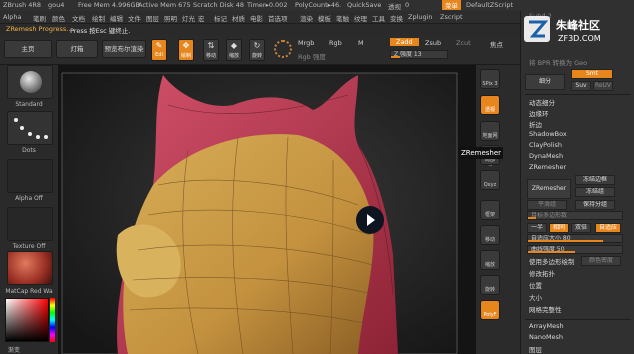 The width and height of the screenshot is (634, 354). What do you see at coordinates (581, 86) in the screenshot?
I see `suv-toggle: Suv` at bounding box center [581, 86].